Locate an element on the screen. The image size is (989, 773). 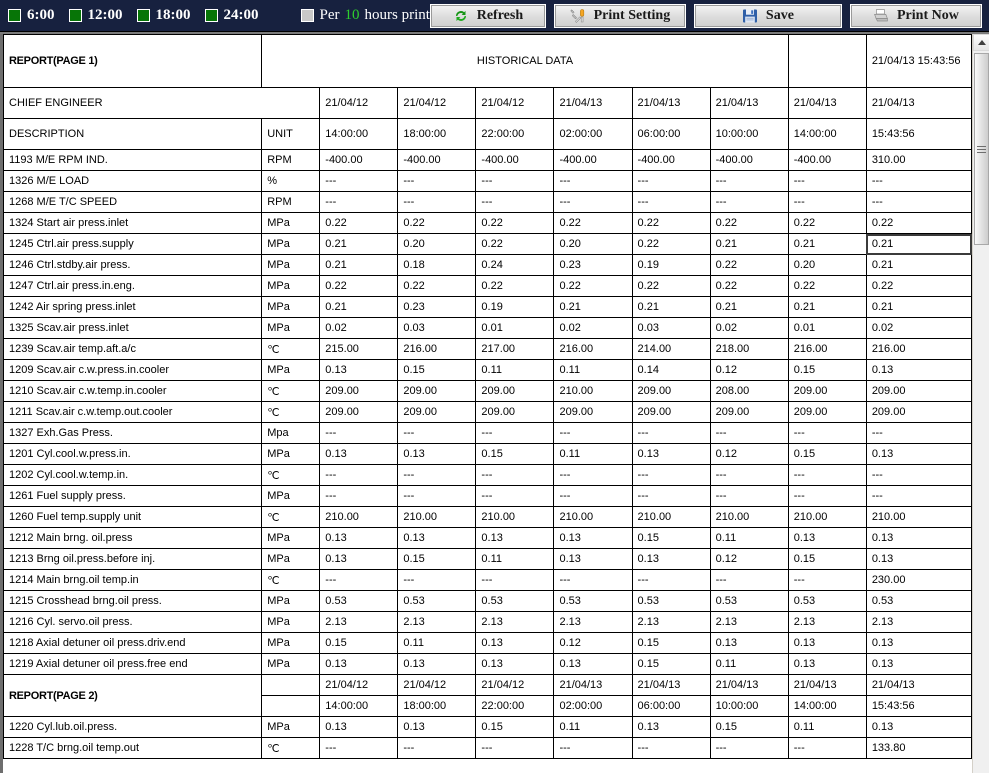
data-cell: 0.24 is located at coordinates (515, 265).